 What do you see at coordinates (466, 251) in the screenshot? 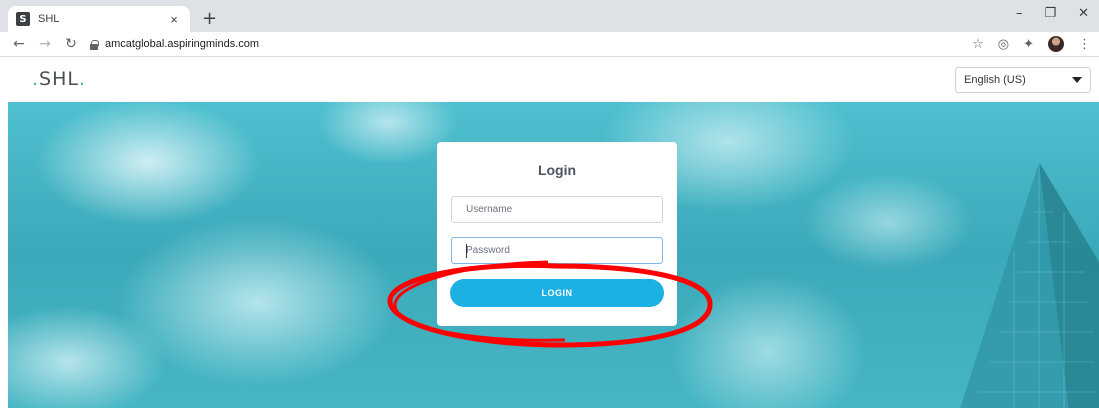
I see `text-cursor` at bounding box center [466, 251].